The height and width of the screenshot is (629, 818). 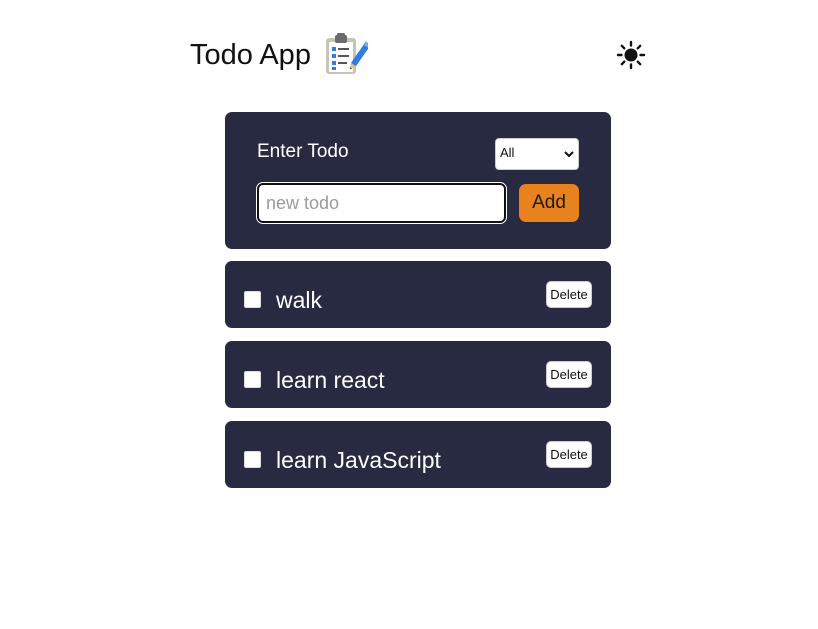 I want to click on todo-text: walk, so click(x=299, y=300).